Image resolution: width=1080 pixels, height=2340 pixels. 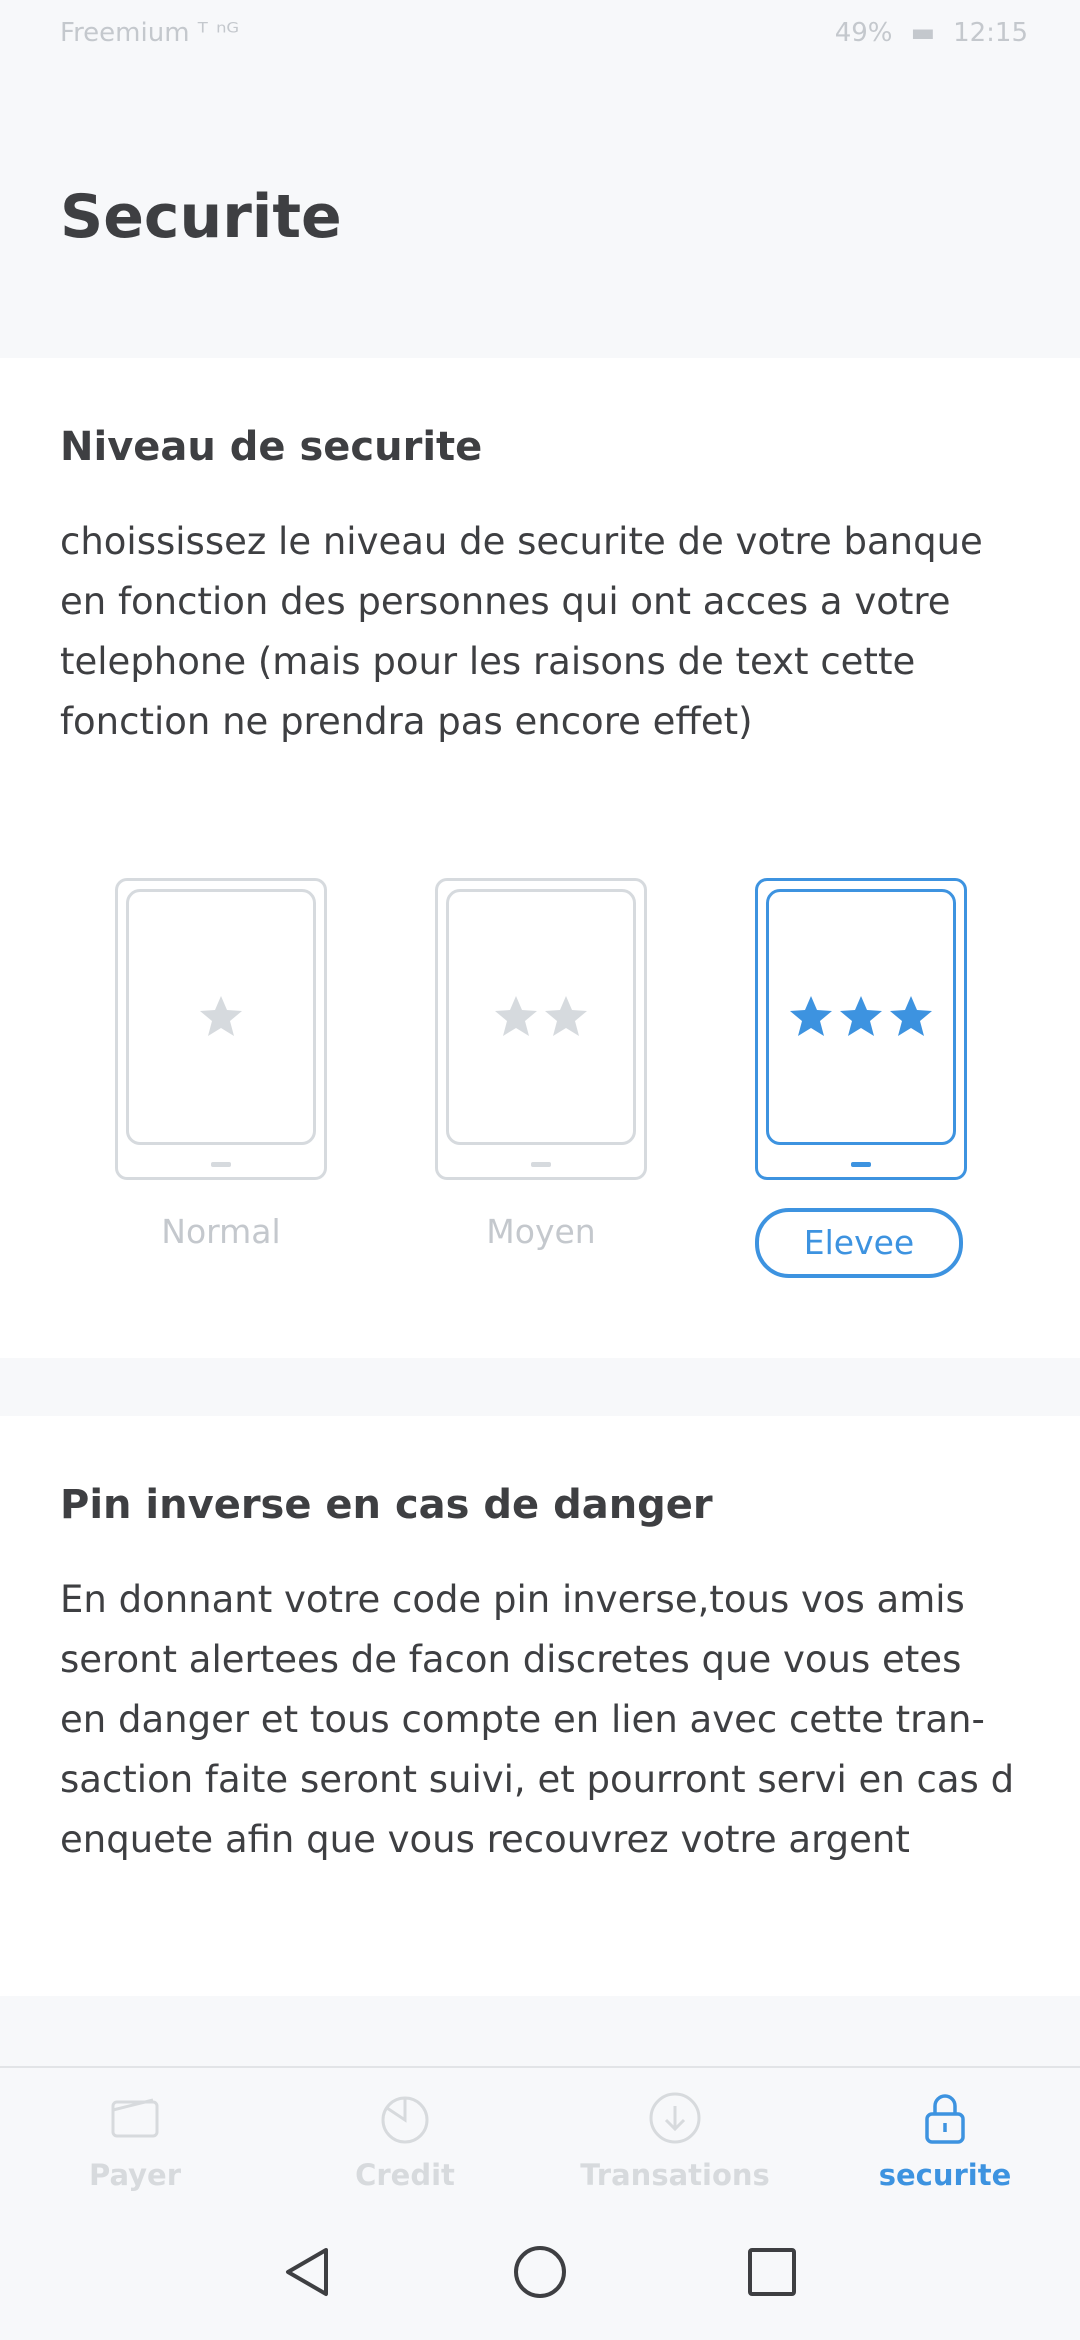 I want to click on level-option-elevee: Elevee, so click(x=861, y=1078).